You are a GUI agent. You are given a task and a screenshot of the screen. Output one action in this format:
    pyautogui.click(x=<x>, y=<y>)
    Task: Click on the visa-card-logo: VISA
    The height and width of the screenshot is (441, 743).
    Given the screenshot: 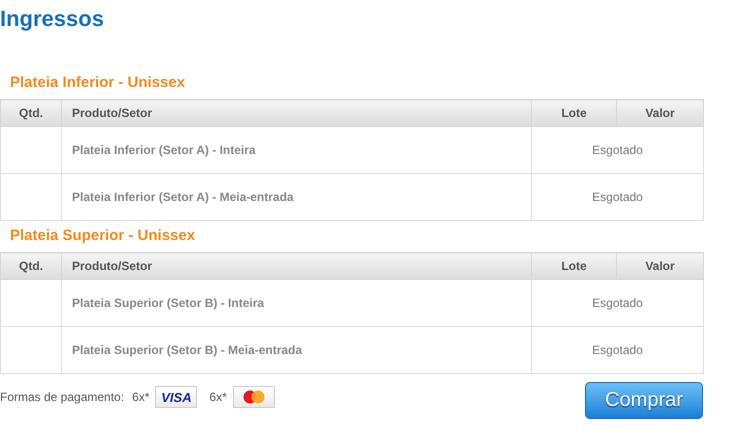 What is the action you would take?
    pyautogui.click(x=176, y=397)
    